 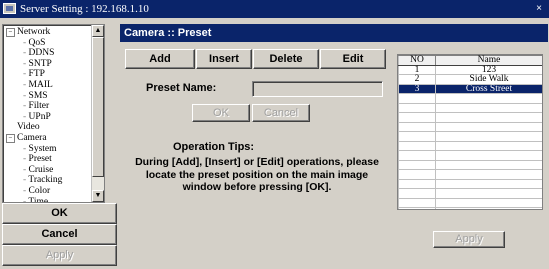 What do you see at coordinates (281, 113) in the screenshot?
I see `preset-cancel-button: Cancel` at bounding box center [281, 113].